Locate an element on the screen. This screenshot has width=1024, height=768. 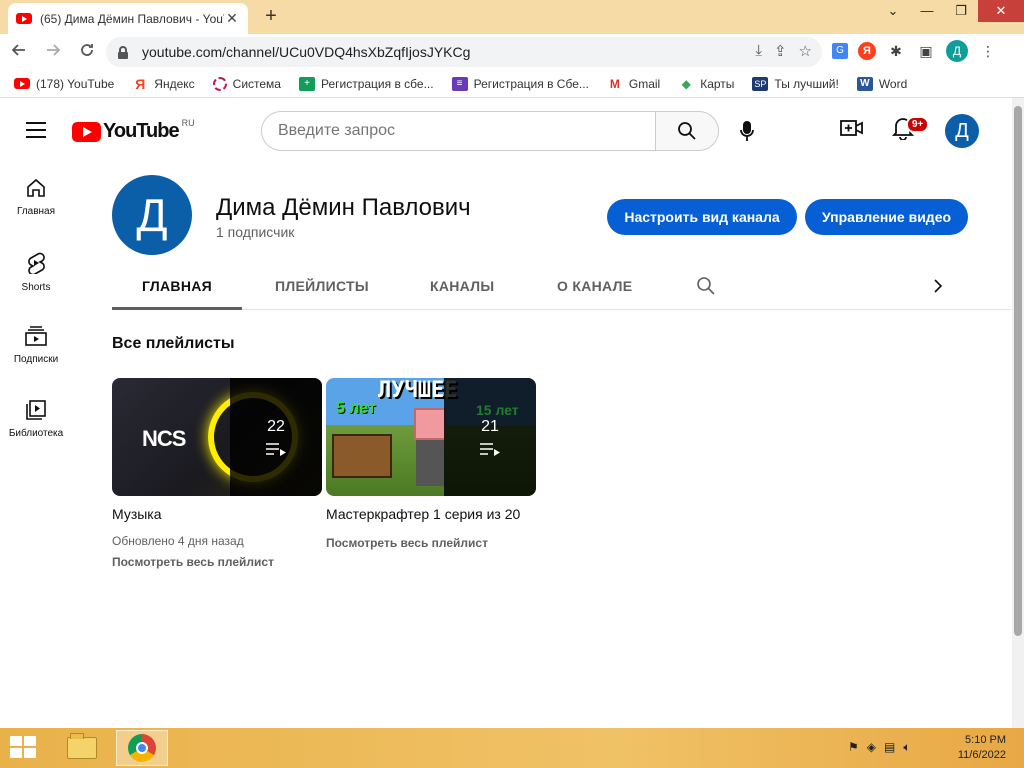
tab-playlists: ПЛЕЙЛИСТЫ is located at coordinates (322, 287).